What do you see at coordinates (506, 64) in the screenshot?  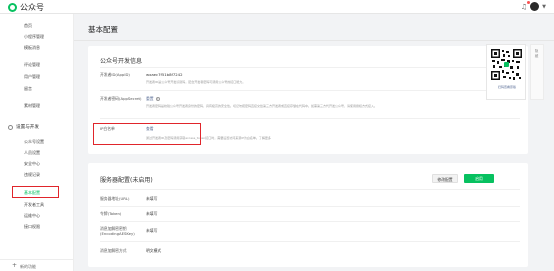 I see `qr-code-image` at bounding box center [506, 64].